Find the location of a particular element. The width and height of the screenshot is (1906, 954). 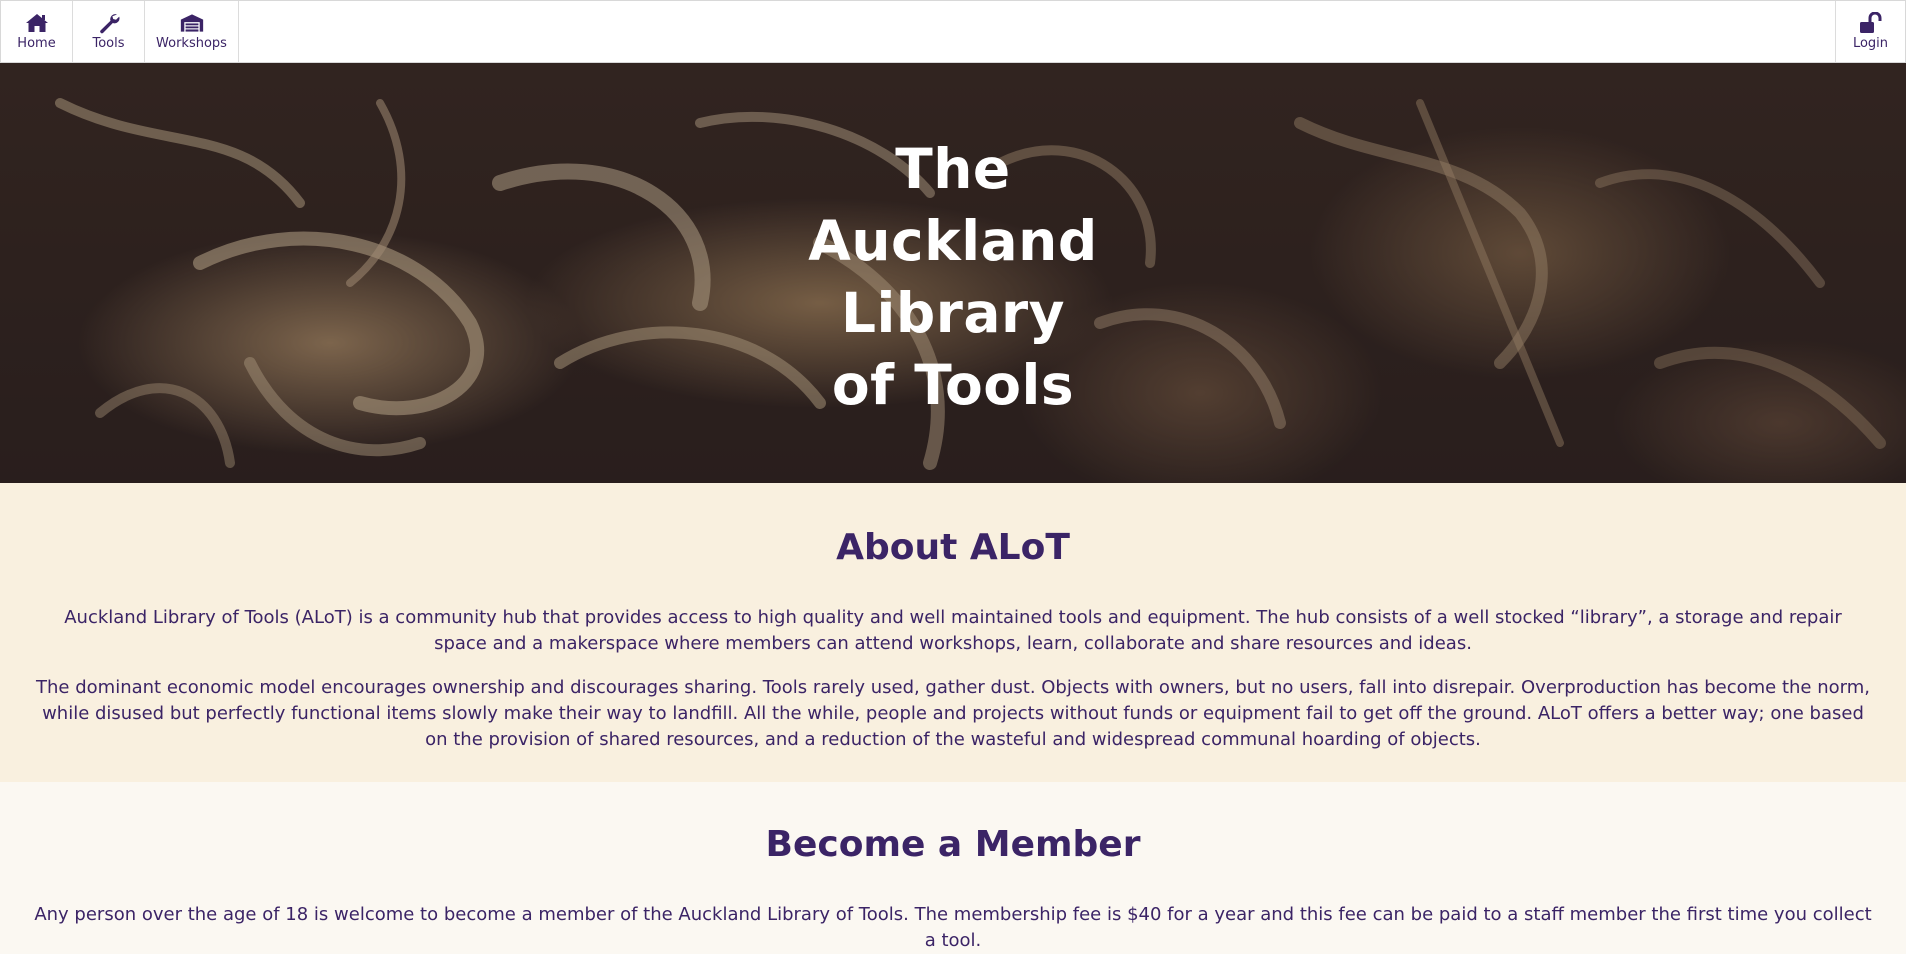

nav-right-group: Login is located at coordinates (1870, 31).